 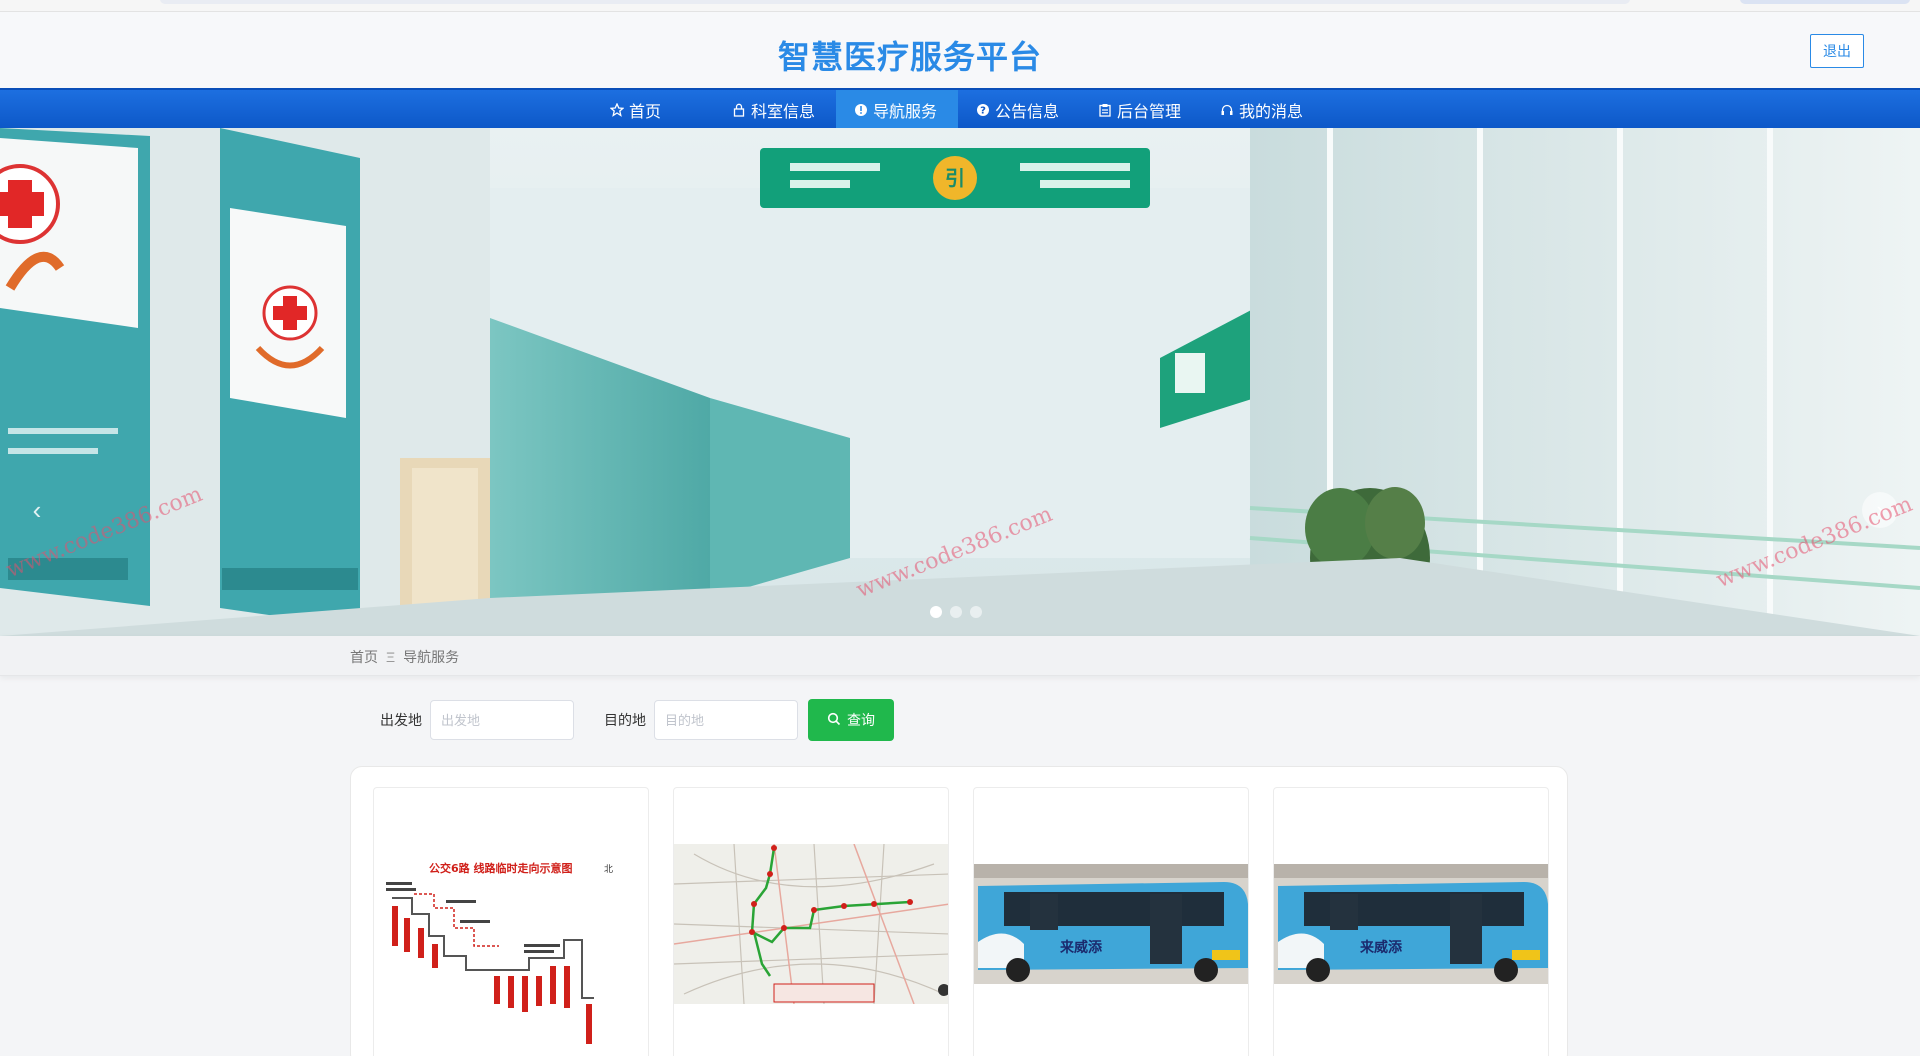 What do you see at coordinates (960, 656) in the screenshot?
I see `breadcrumb: 首页 Ξ 导航服务` at bounding box center [960, 656].